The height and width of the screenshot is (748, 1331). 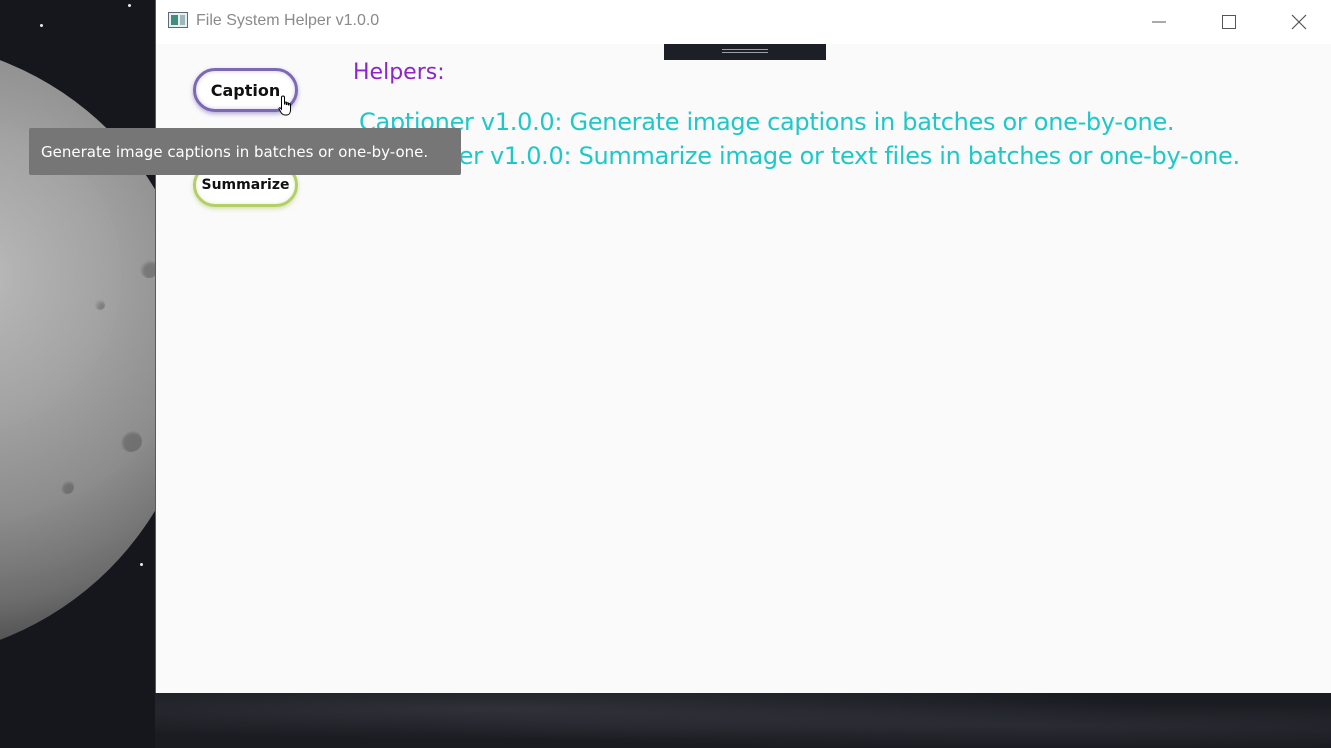 I want to click on hand-pointer-icon, so click(x=284, y=105).